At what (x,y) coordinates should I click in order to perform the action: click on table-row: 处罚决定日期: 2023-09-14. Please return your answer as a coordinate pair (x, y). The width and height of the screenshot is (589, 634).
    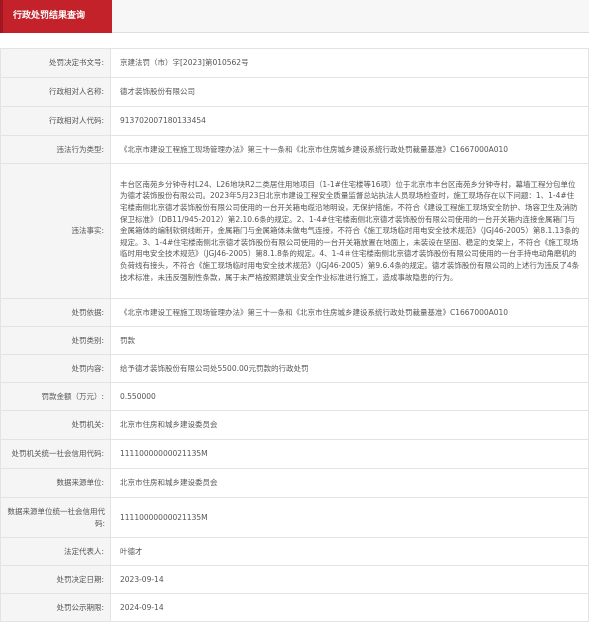
    Looking at the image, I should click on (294, 579).